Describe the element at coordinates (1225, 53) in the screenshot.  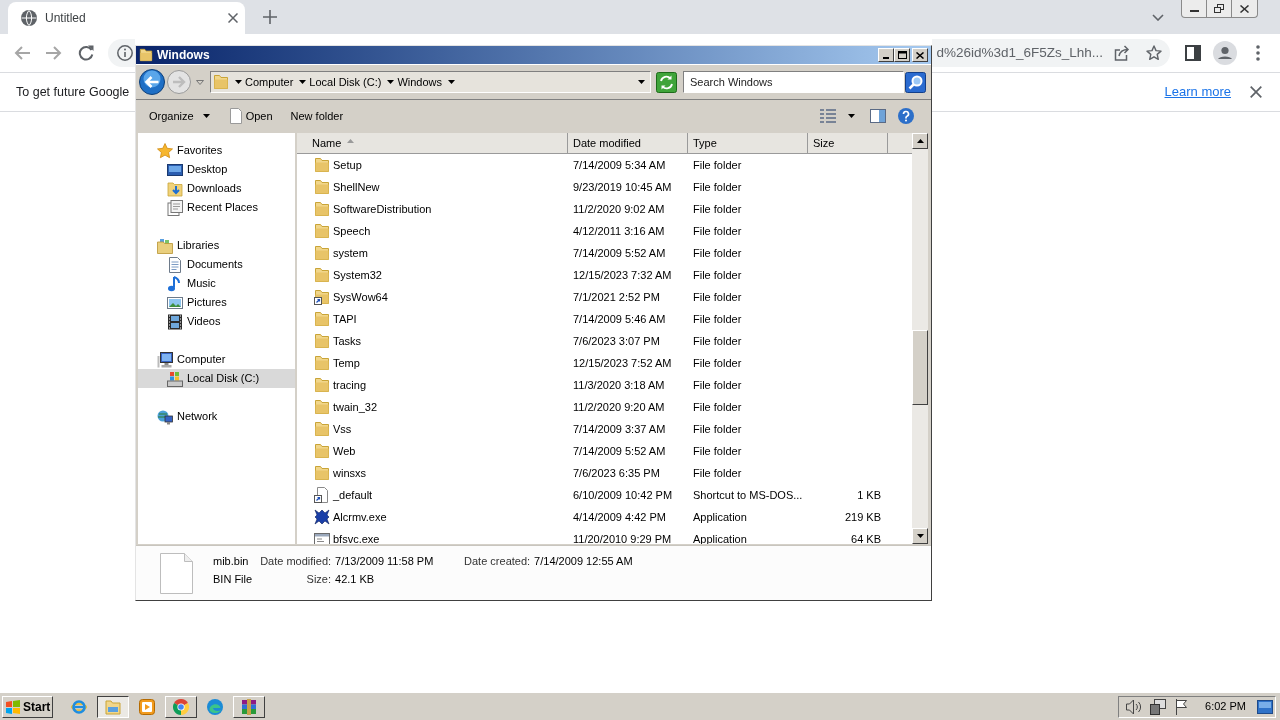
I see `profile-avatar-icon` at that location.